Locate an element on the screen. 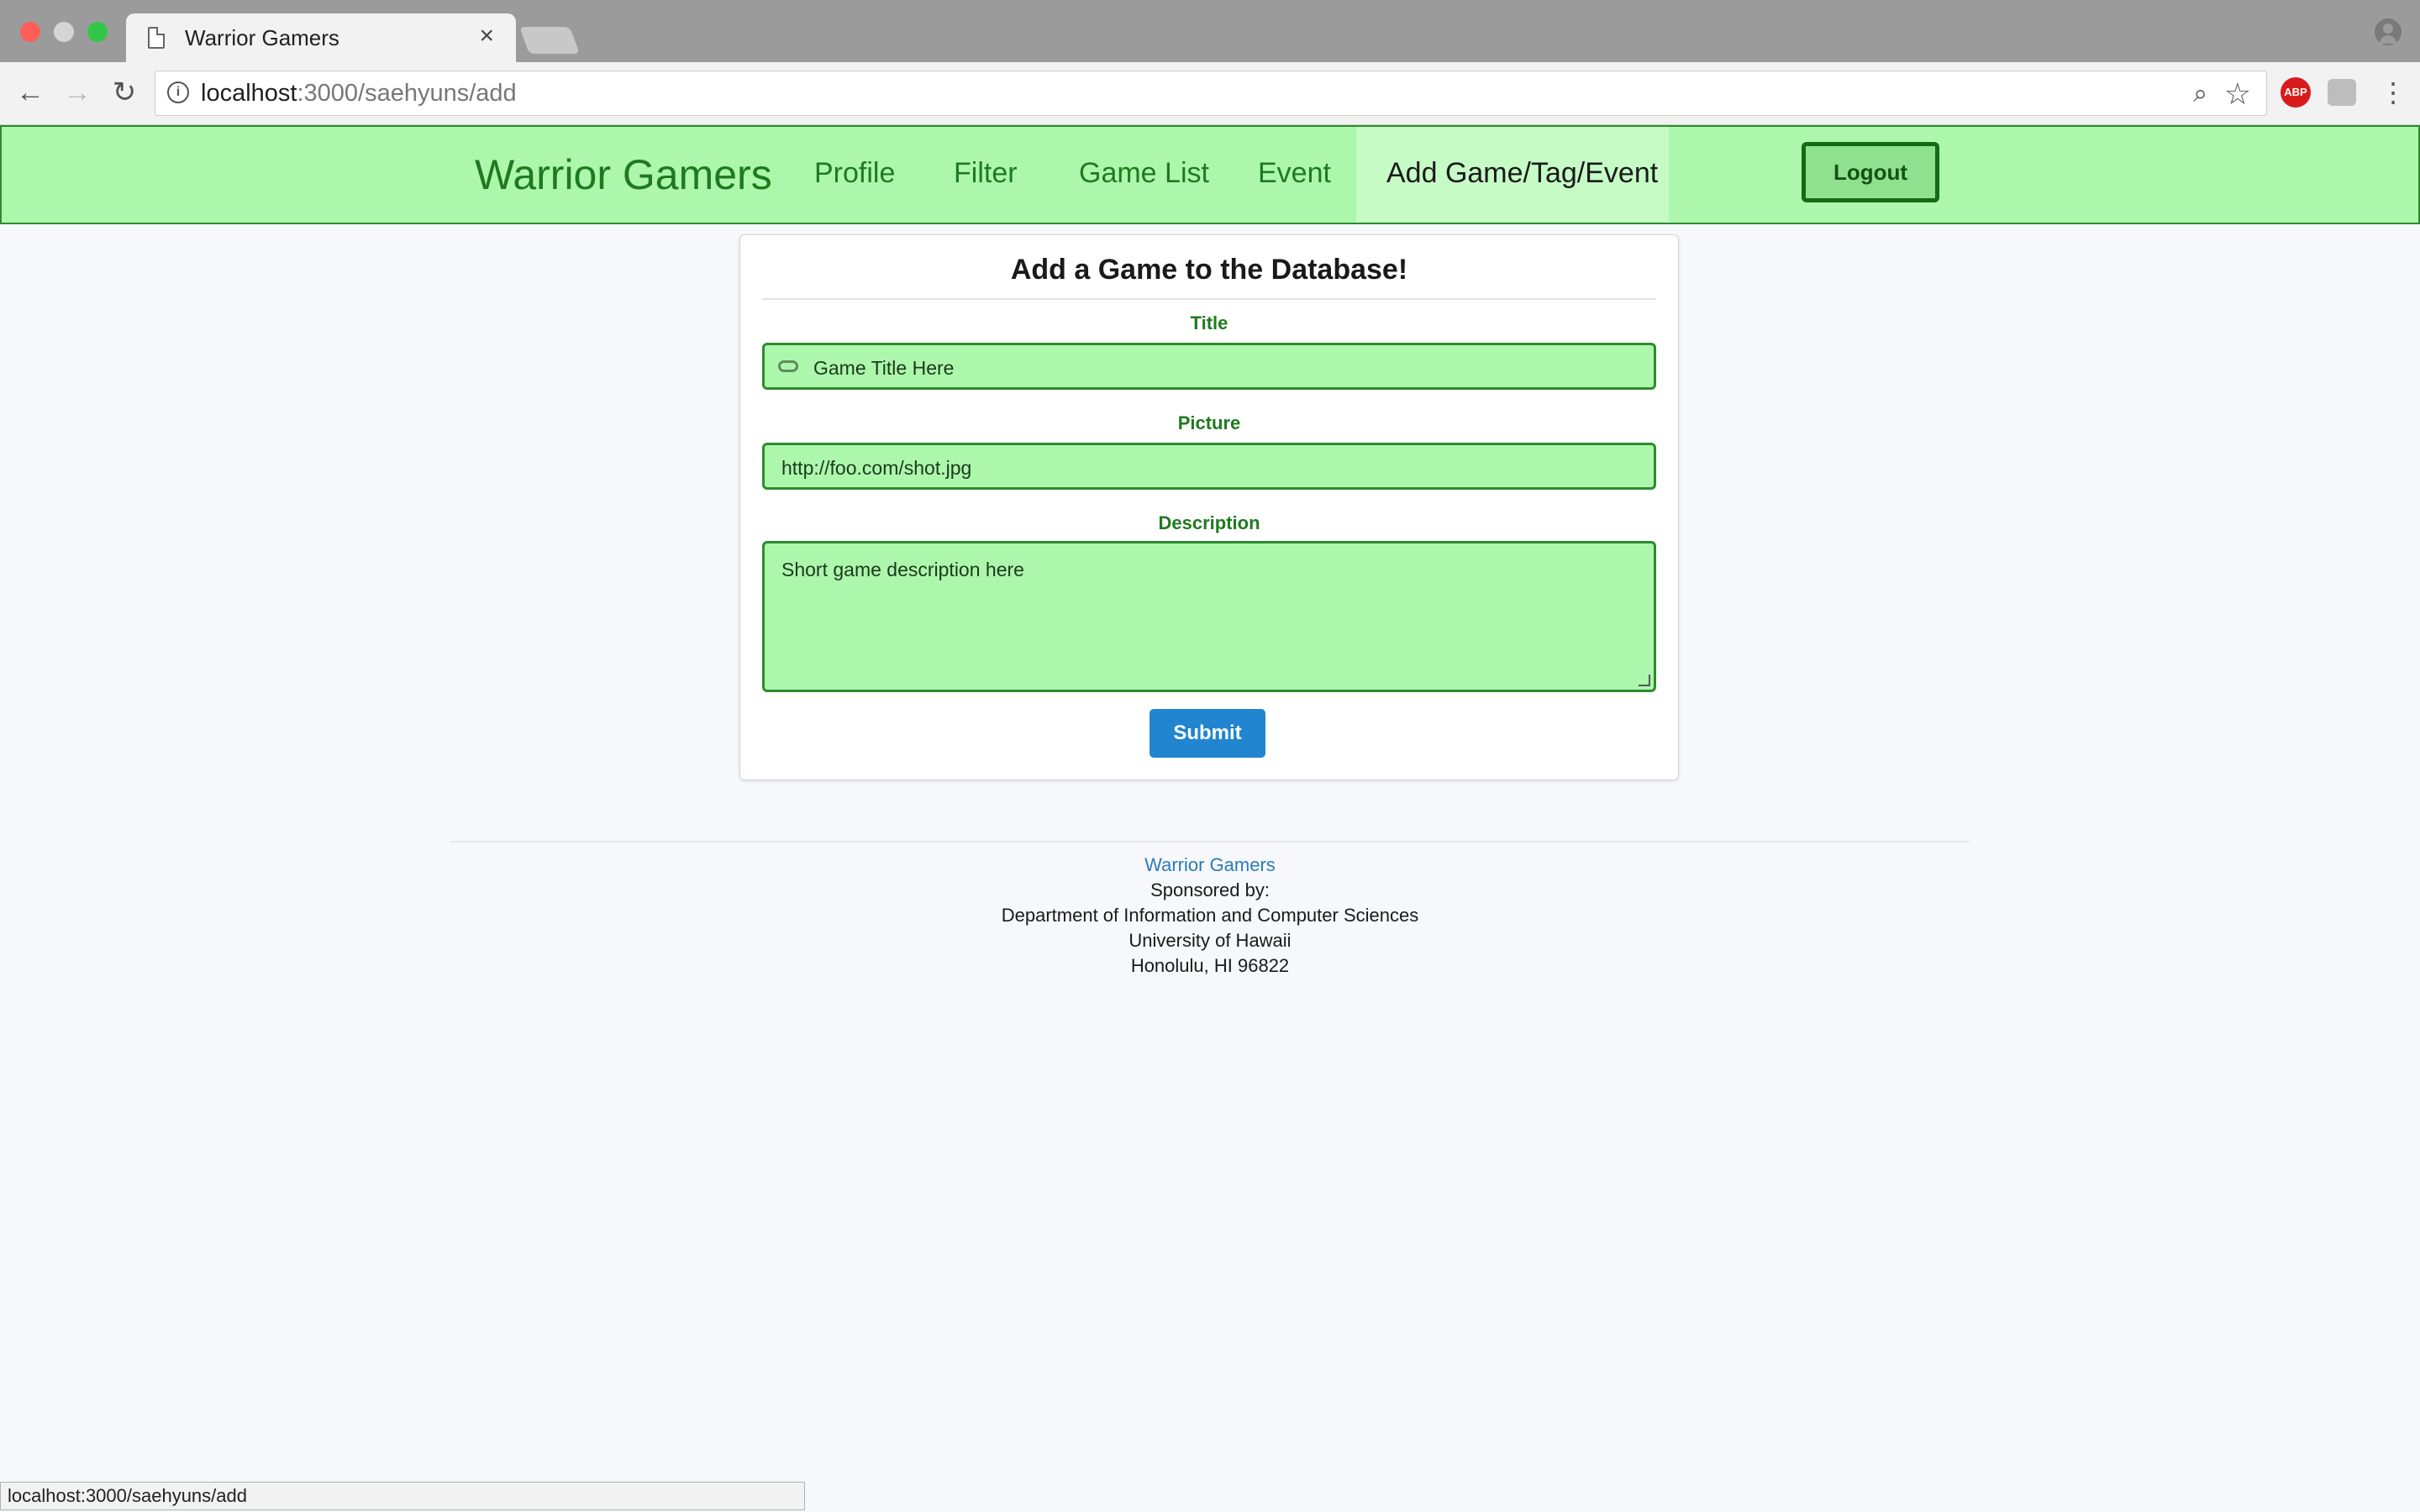 This screenshot has height=1512, width=2420. url-host: localhost is located at coordinates (249, 93).